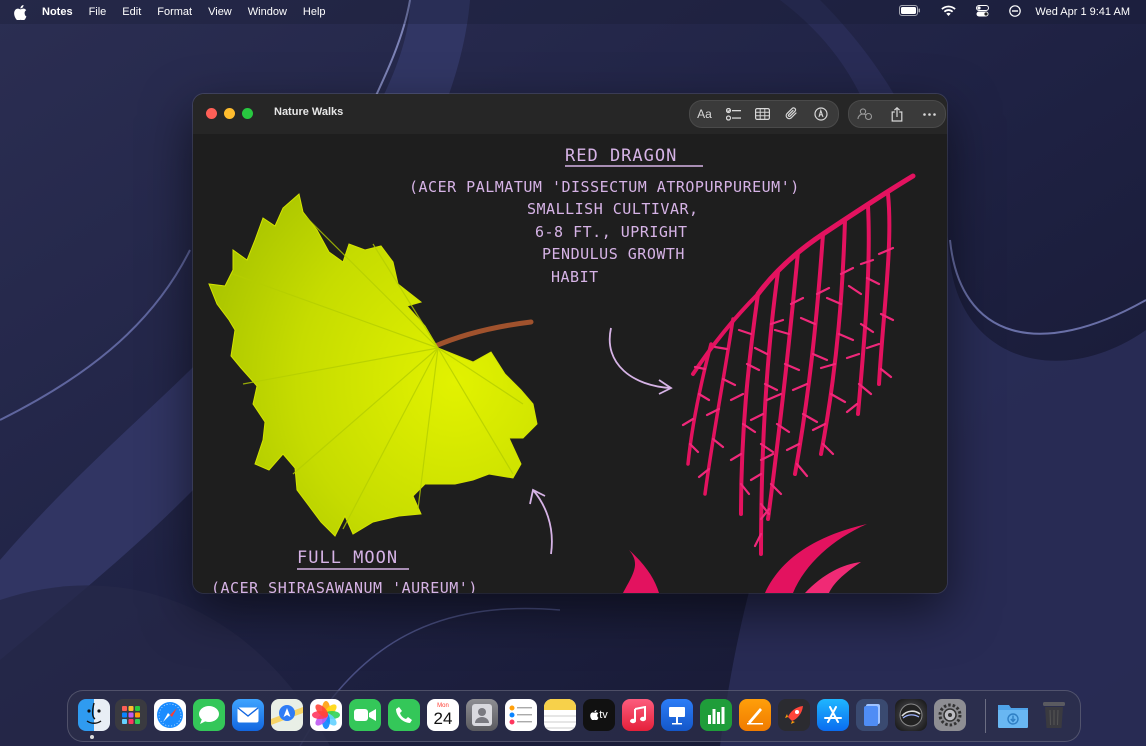  Describe the element at coordinates (373, 365) in the screenshot. I see `full-moon-leaf-image` at that location.